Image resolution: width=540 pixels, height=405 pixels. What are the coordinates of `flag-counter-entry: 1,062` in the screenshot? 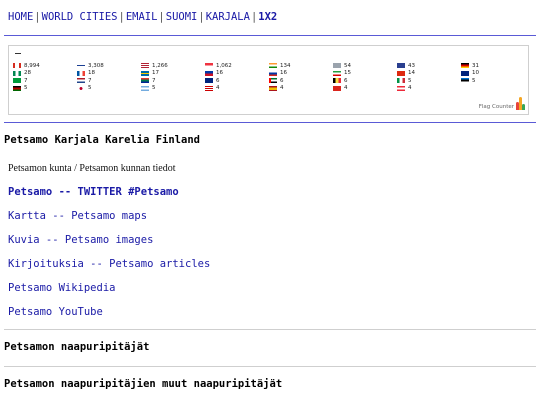 It's located at (237, 66).